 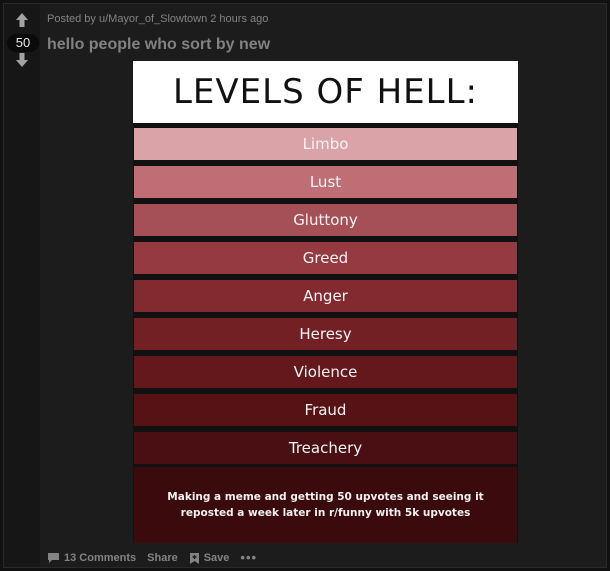 What do you see at coordinates (158, 45) in the screenshot?
I see `post-title: hello people who sort by new` at bounding box center [158, 45].